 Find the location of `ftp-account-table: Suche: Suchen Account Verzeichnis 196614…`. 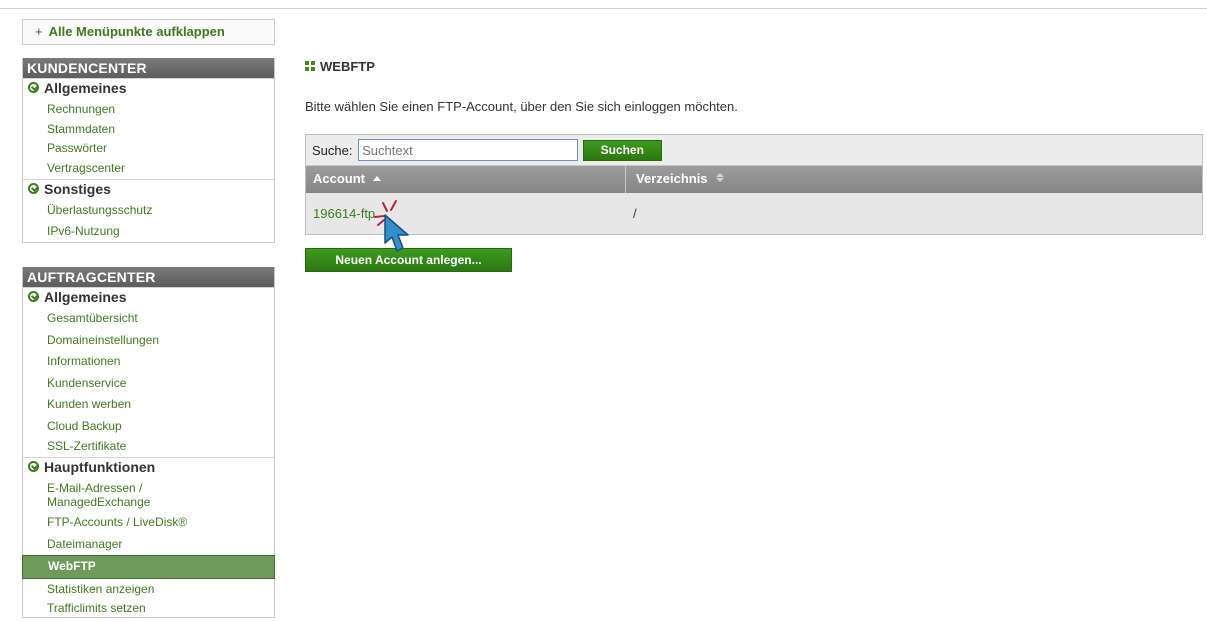

ftp-account-table: Suche: Suchen Account Verzeichnis 196614… is located at coordinates (754, 184).